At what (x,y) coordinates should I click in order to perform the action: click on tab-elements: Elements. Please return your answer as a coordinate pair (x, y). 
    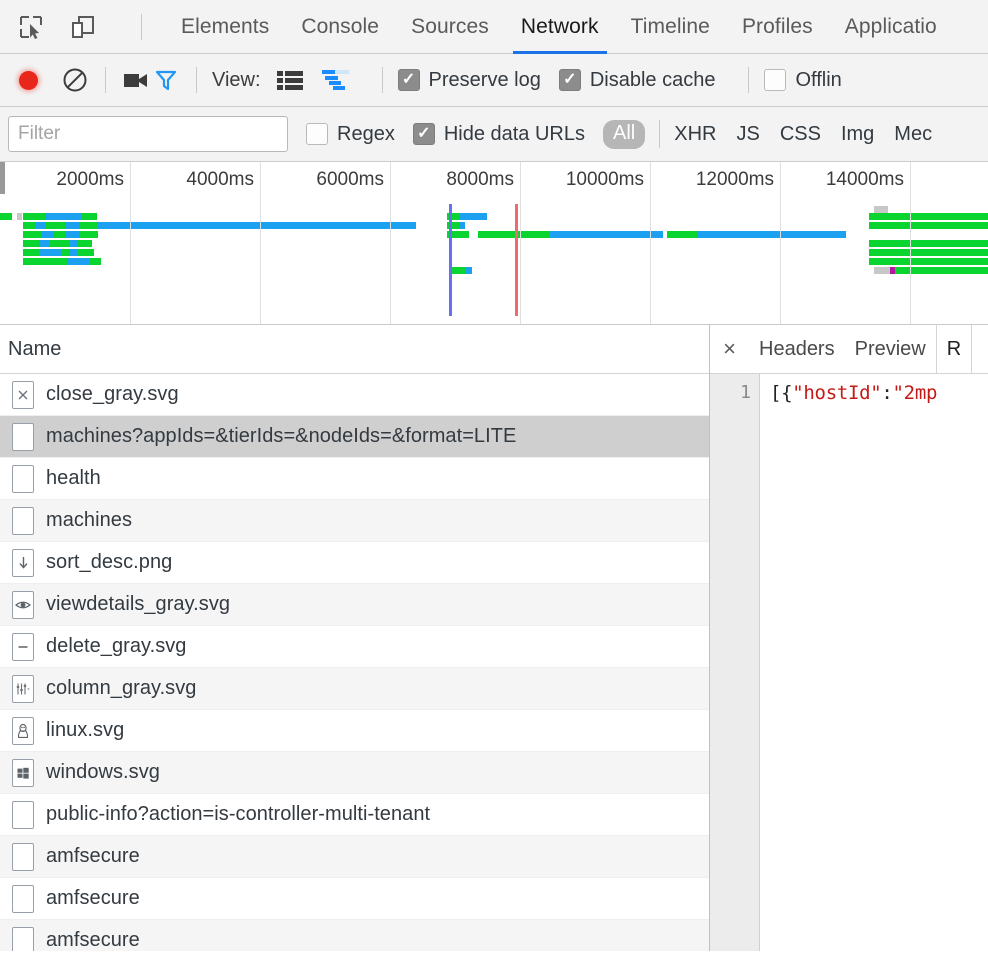
    Looking at the image, I should click on (225, 26).